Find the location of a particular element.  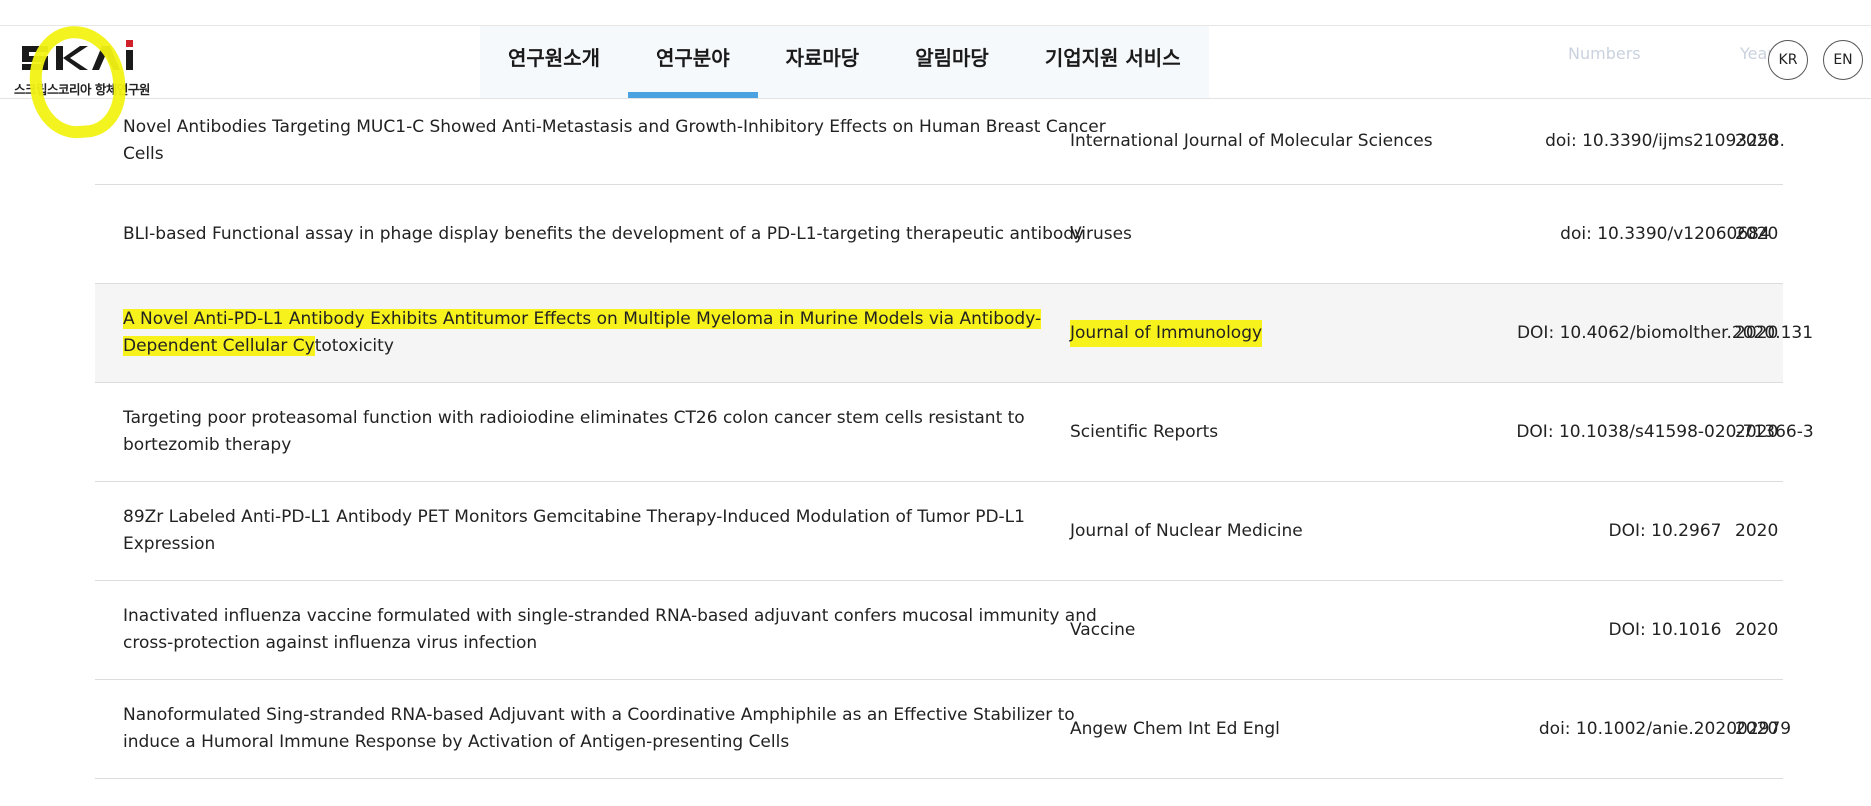

journal-name: Scientific Reports is located at coordinates (1144, 431).